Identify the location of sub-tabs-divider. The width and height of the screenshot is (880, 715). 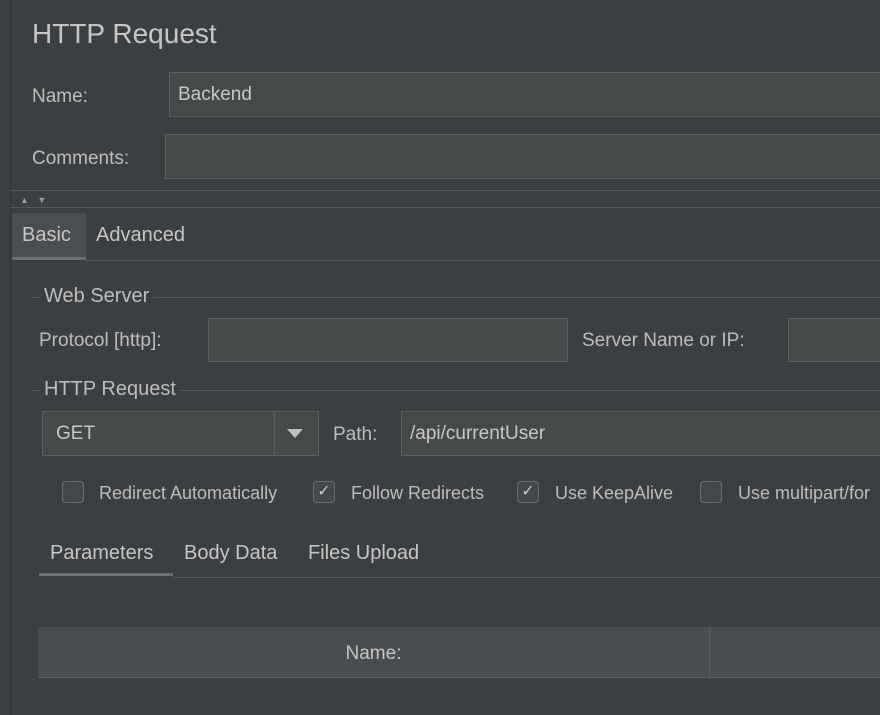
(526, 577).